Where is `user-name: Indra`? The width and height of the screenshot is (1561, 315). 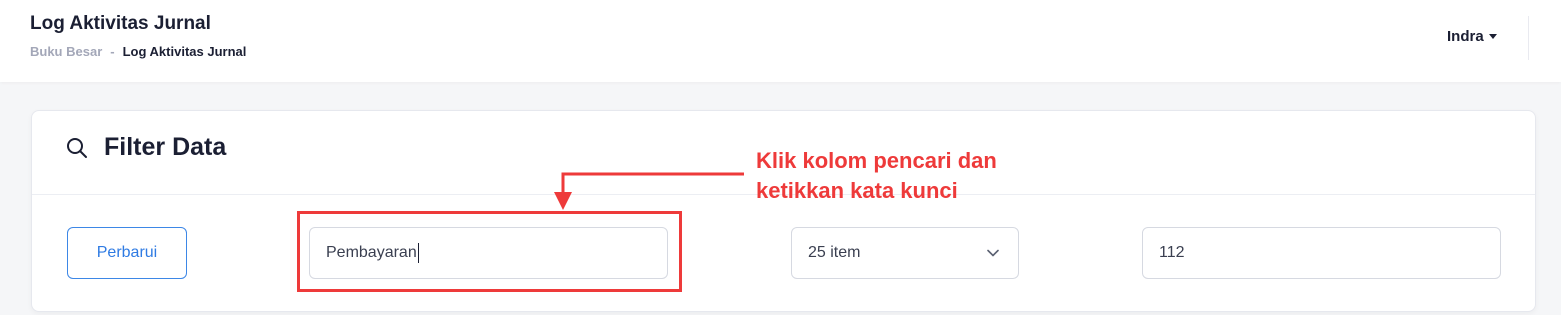
user-name: Indra is located at coordinates (1465, 36).